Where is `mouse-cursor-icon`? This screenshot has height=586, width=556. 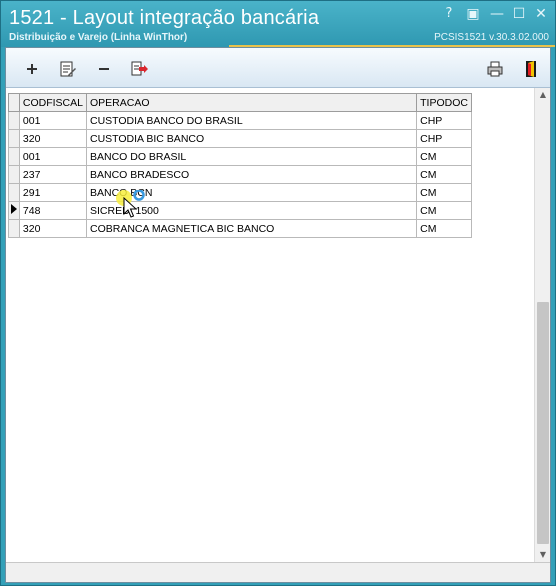
mouse-cursor-icon is located at coordinates (130, 204).